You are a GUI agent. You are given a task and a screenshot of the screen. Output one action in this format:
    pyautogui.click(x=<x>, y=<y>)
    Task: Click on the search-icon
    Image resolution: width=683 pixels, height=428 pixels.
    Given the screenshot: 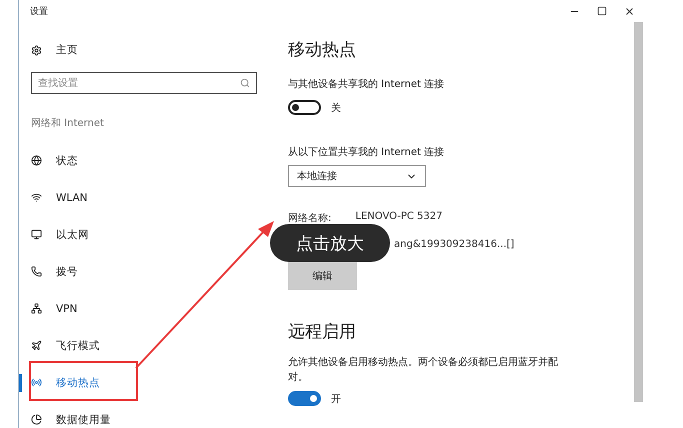 What is the action you would take?
    pyautogui.click(x=245, y=83)
    